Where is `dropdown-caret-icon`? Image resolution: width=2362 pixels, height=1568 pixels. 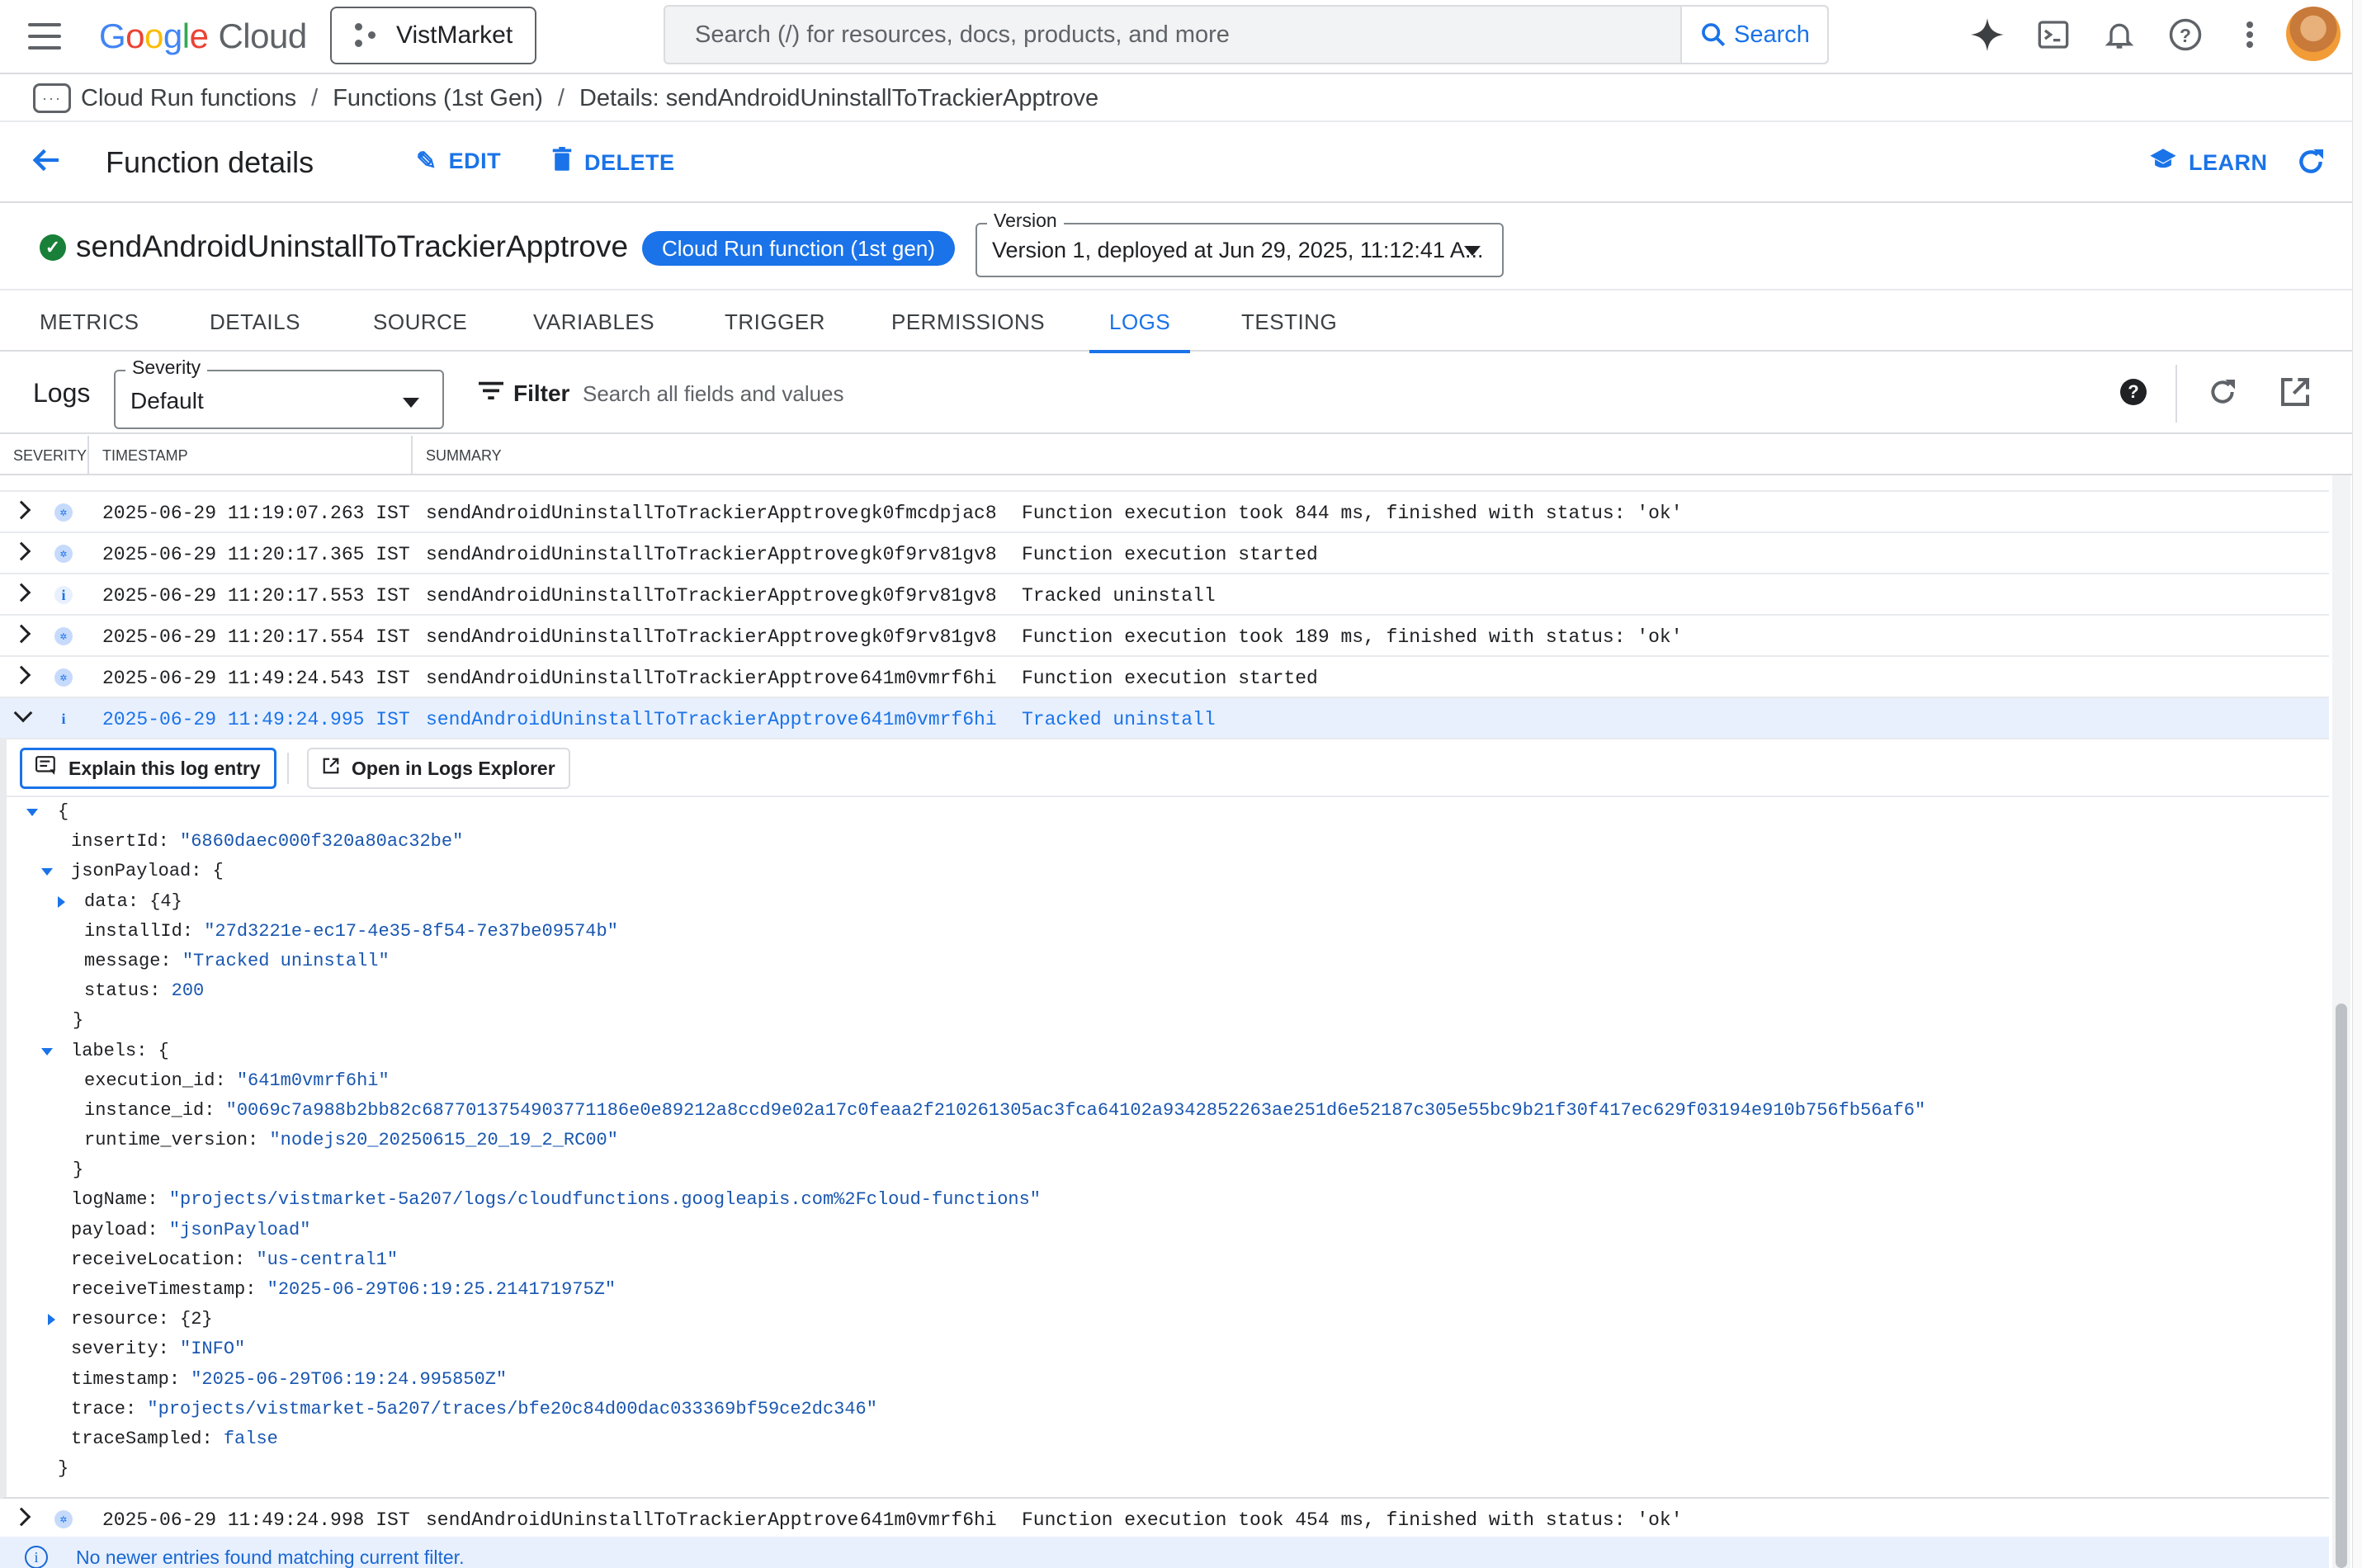 dropdown-caret-icon is located at coordinates (411, 403).